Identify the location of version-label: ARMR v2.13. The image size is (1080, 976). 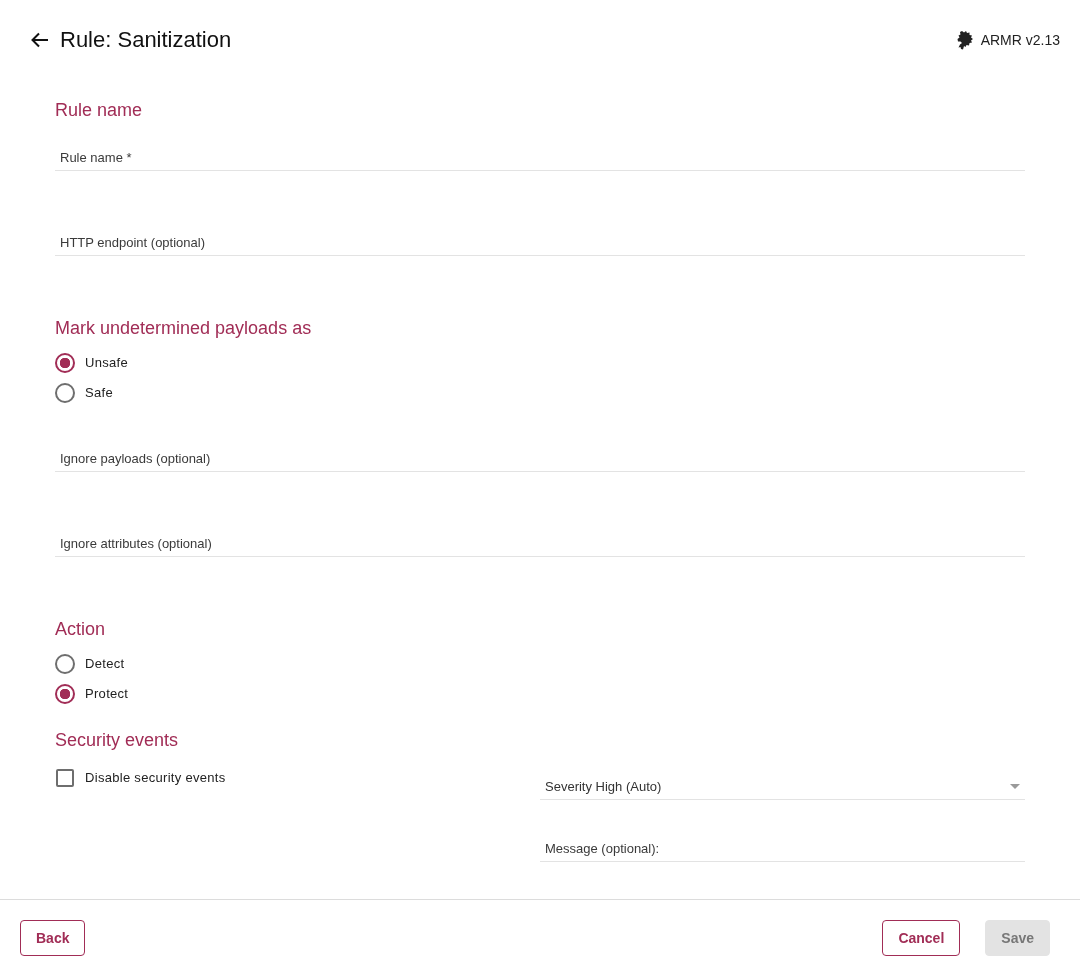
(1020, 40).